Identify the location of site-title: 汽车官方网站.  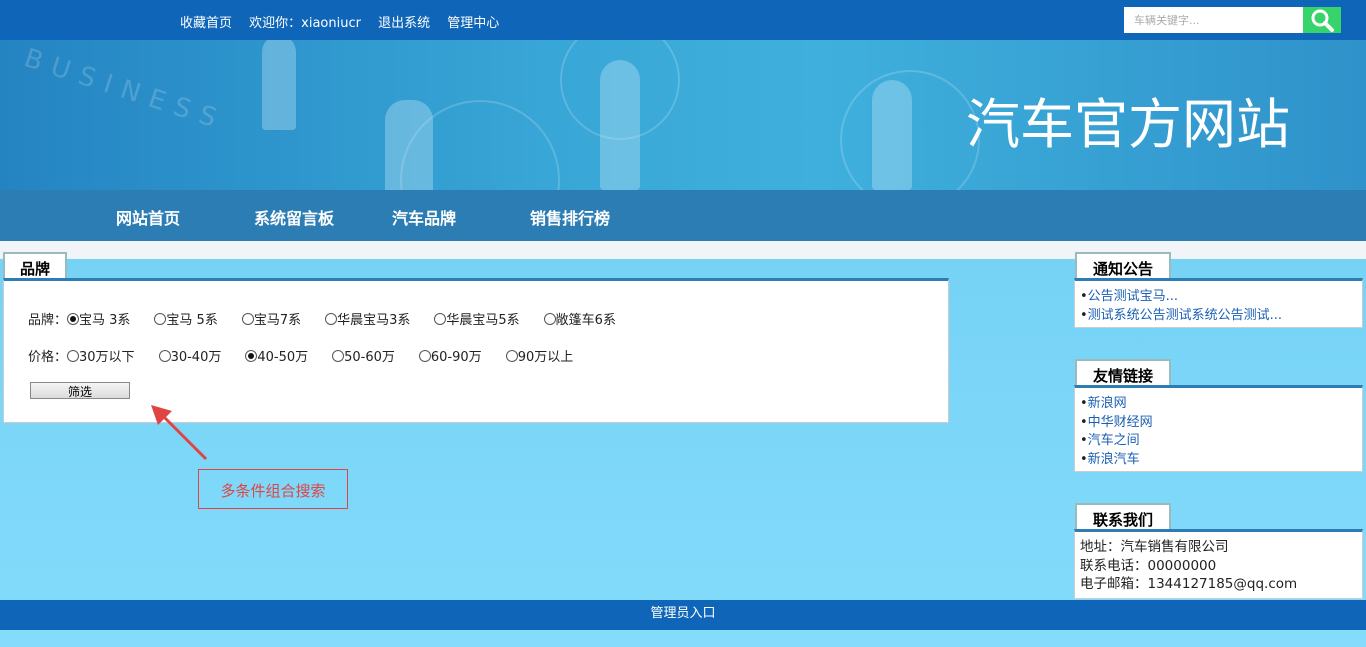
(1128, 124).